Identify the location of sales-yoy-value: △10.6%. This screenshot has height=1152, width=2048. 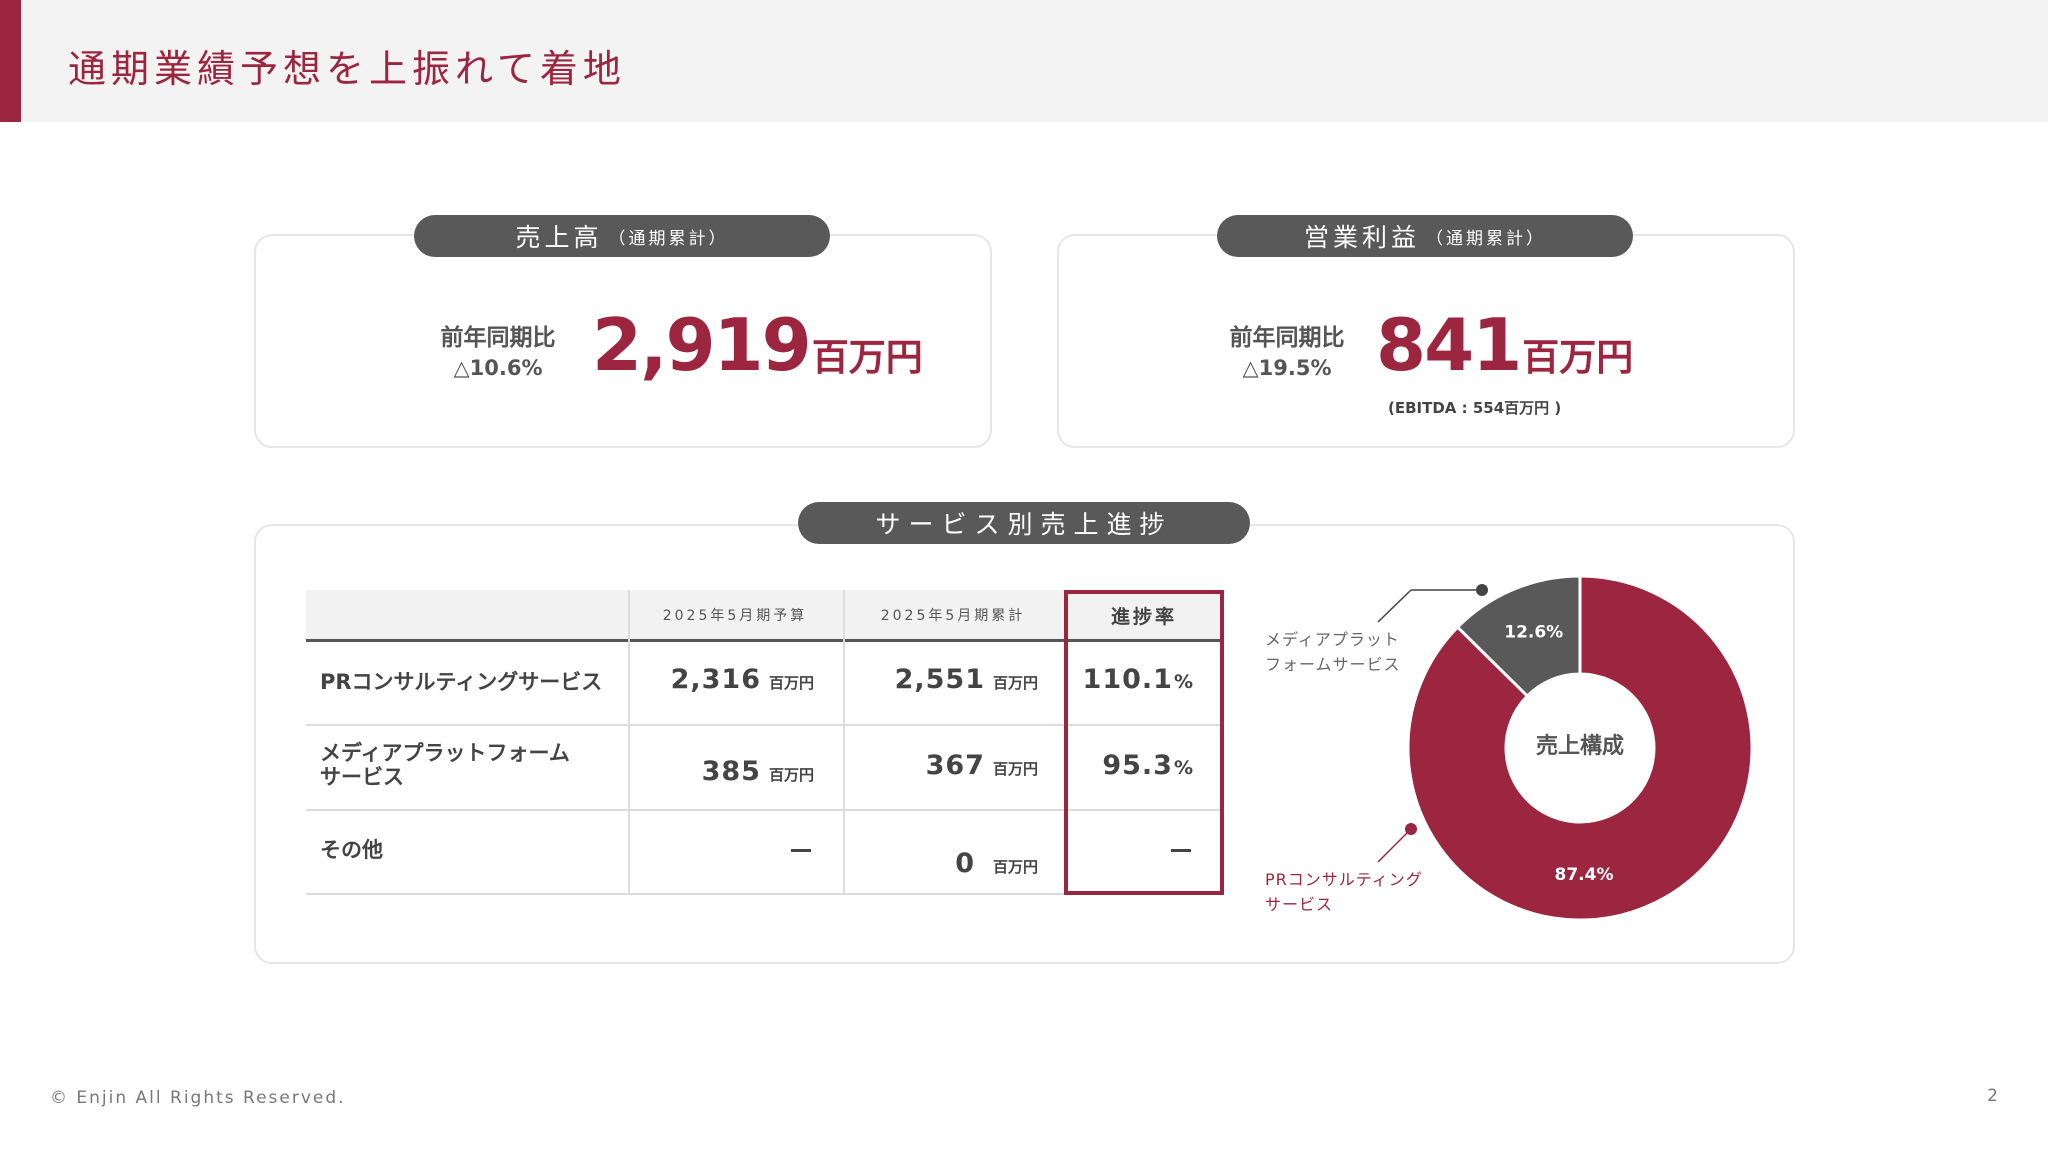
(498, 368).